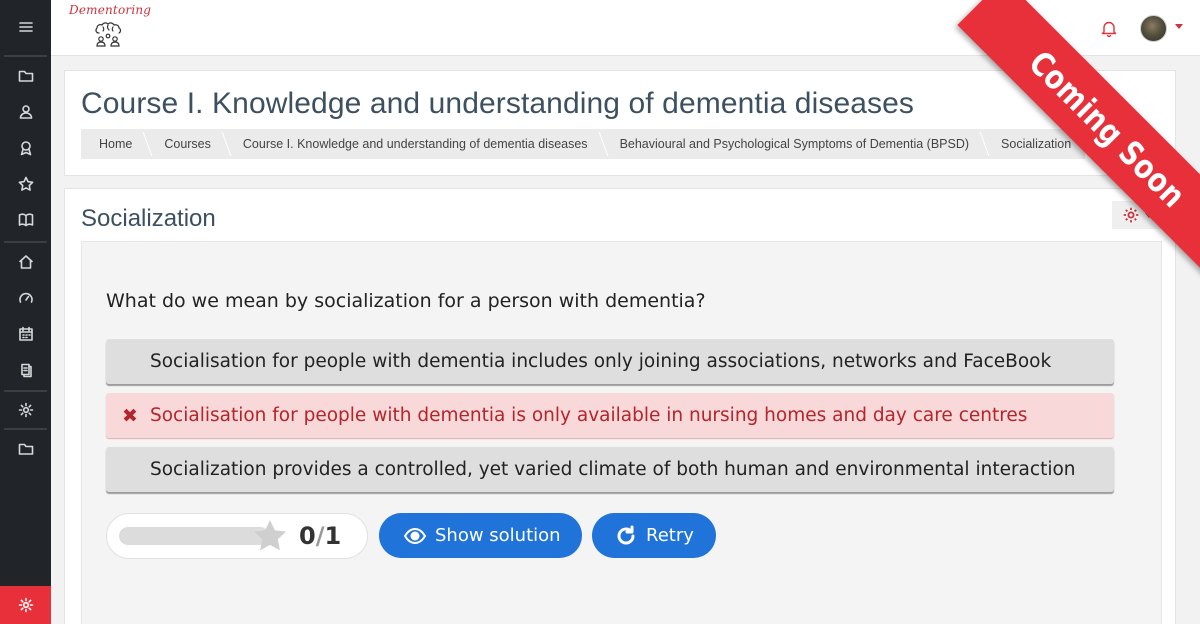 The height and width of the screenshot is (624, 1200). I want to click on show-solution-label: Show solution, so click(498, 535).